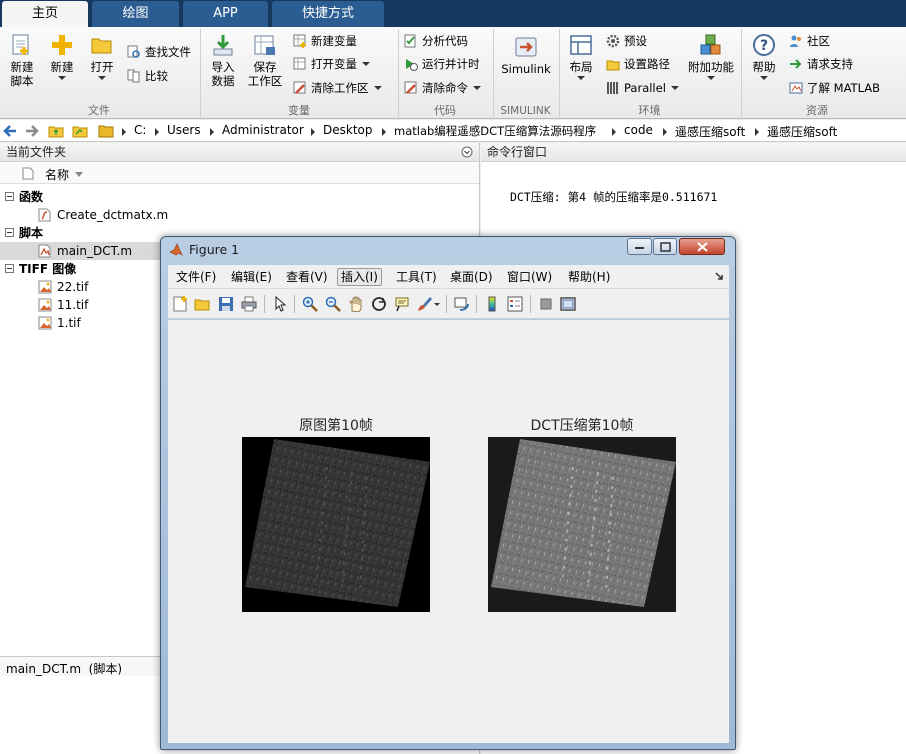  Describe the element at coordinates (582, 524) in the screenshot. I see `image-axes-dct` at that location.